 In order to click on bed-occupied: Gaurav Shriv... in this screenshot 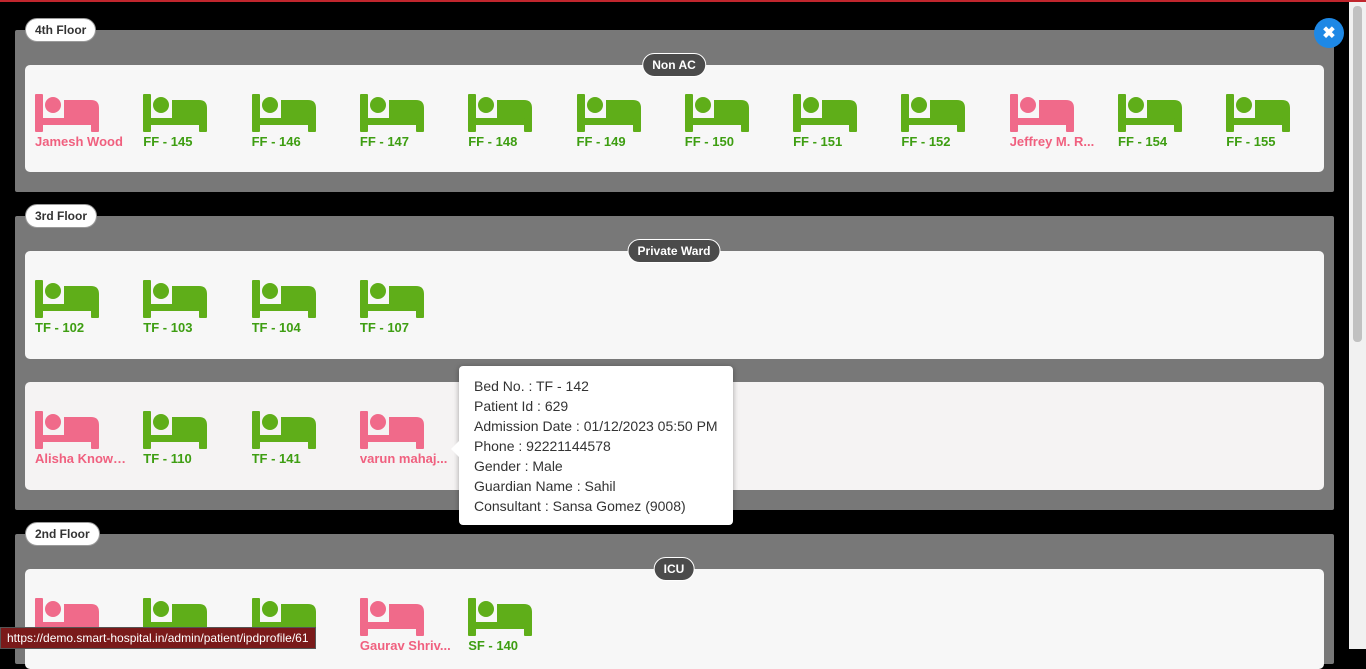, I will do `click(409, 625)`.